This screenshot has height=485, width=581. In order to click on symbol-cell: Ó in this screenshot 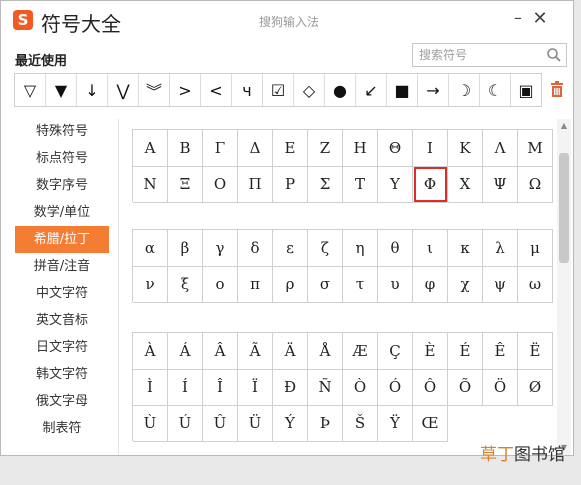, I will do `click(395, 387)`.